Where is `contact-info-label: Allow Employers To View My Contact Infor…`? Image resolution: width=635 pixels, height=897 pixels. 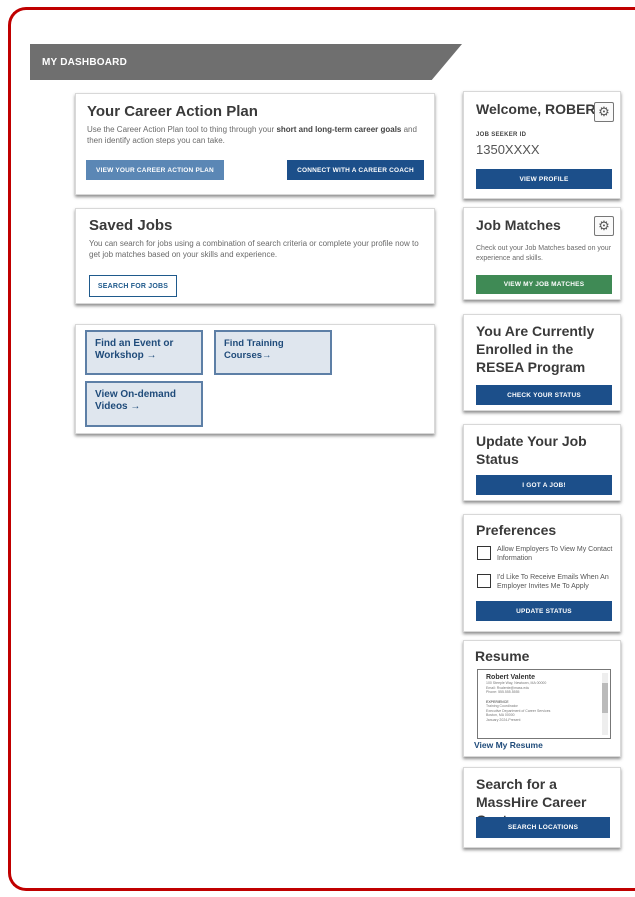
contact-info-label: Allow Employers To View My Contact Infor… is located at coordinates (555, 554).